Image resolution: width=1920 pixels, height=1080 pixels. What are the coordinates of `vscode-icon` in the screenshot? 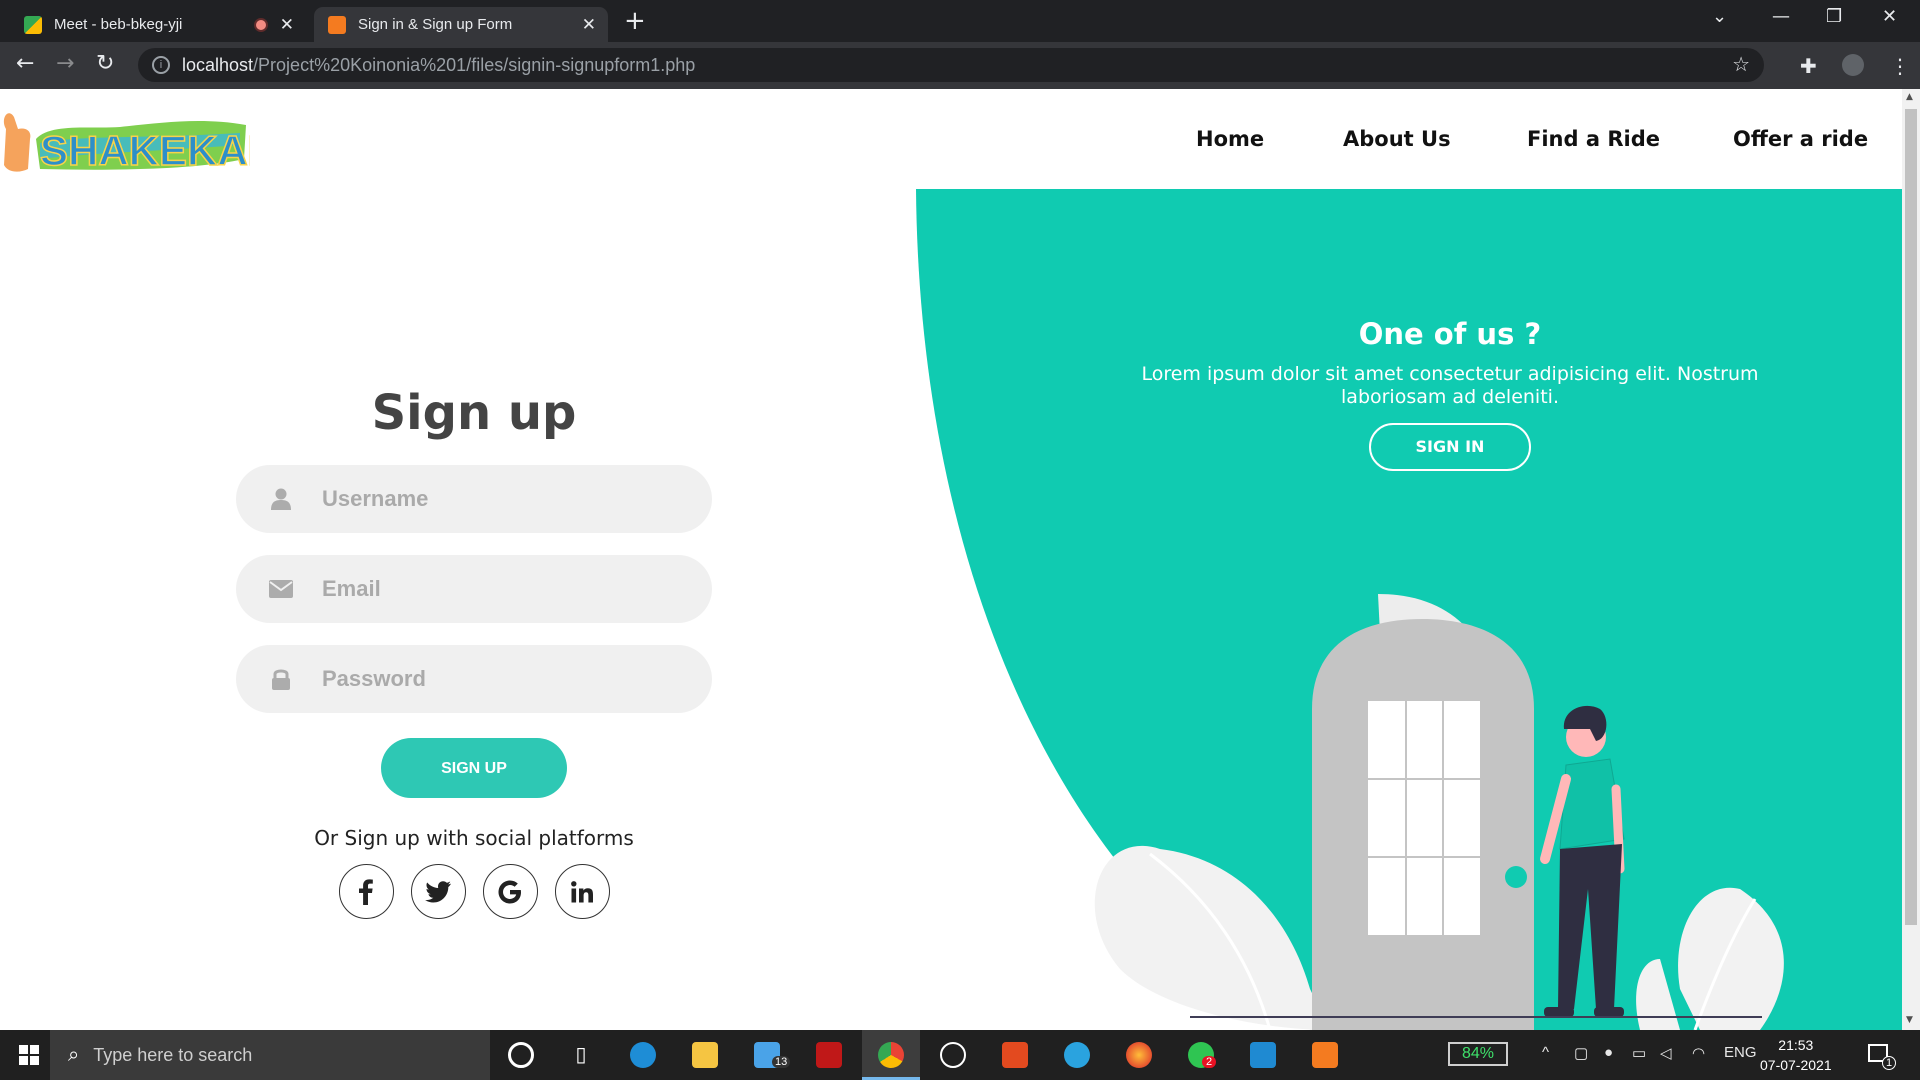 It's located at (1263, 1055).